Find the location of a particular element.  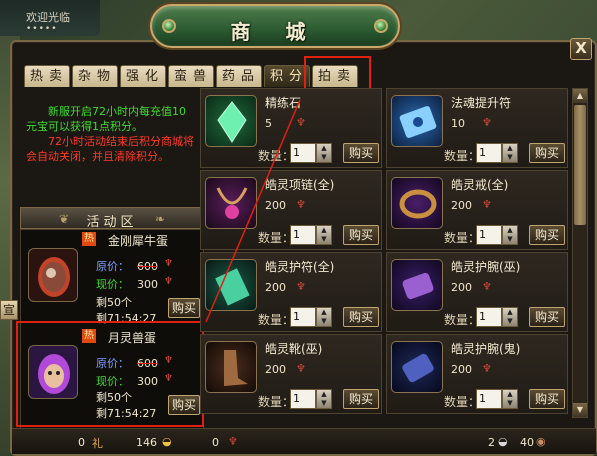

product-name: 皓灵护符(全) is located at coordinates (300, 267).